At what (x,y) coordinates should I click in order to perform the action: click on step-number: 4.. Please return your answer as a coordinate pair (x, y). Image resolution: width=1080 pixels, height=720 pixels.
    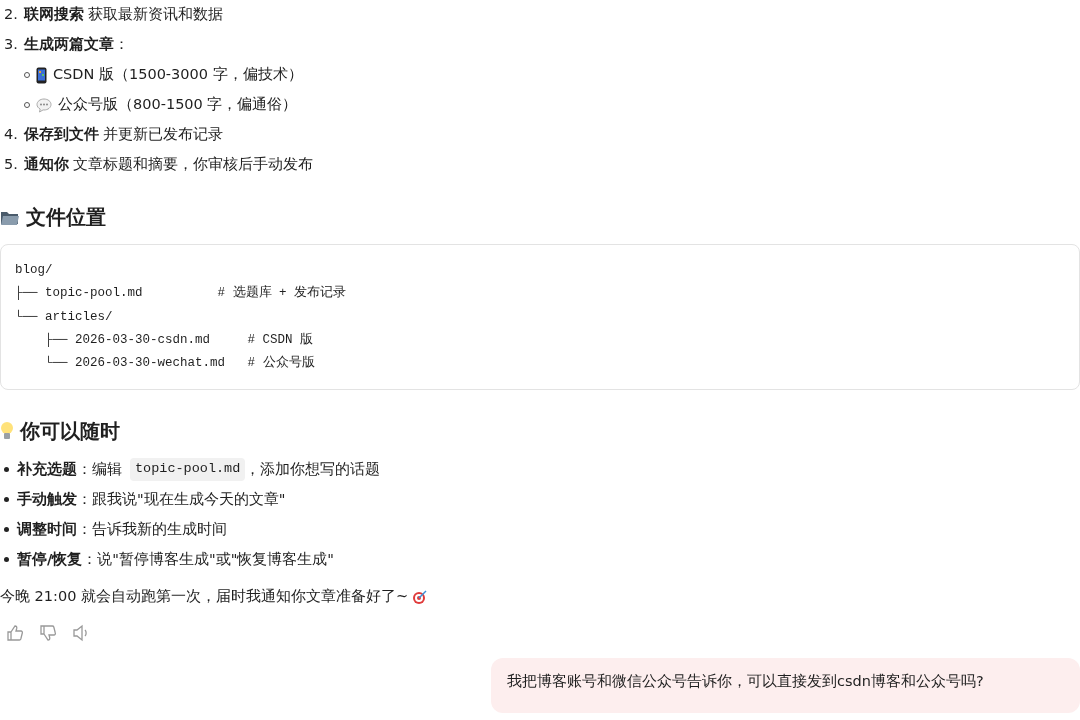
    Looking at the image, I should click on (11, 135).